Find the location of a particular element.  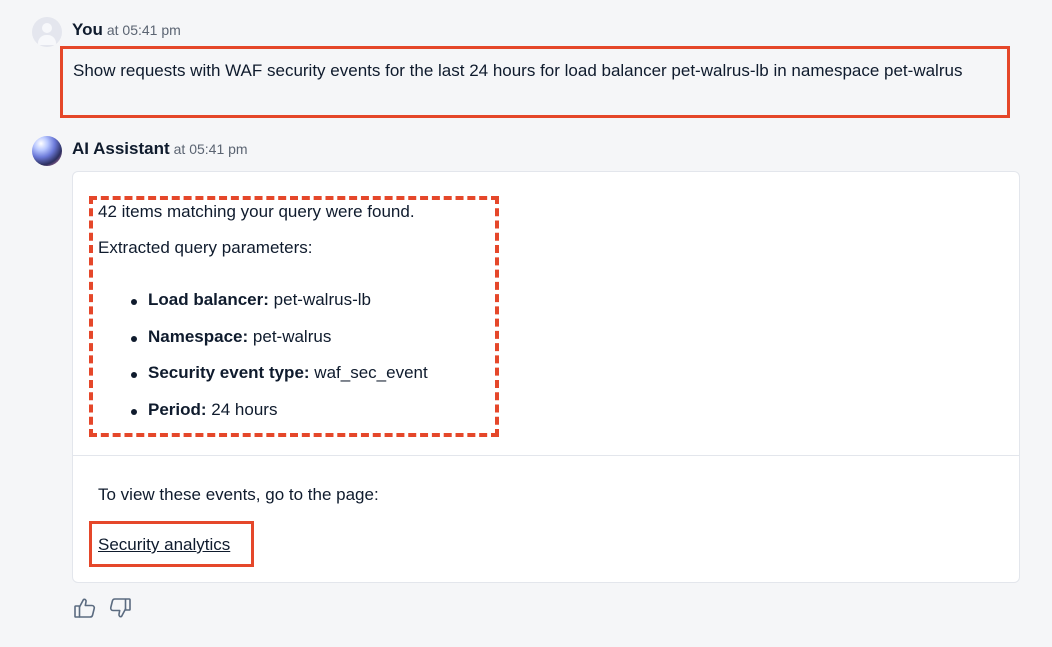

param-item-period: Period: 24 hours is located at coordinates (279, 418).